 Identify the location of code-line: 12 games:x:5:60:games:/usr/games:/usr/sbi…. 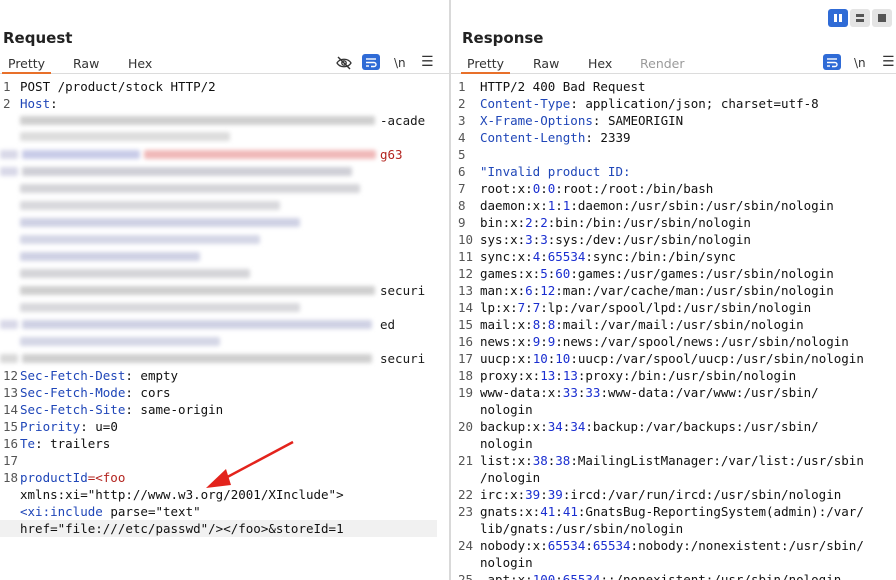
(646, 273).